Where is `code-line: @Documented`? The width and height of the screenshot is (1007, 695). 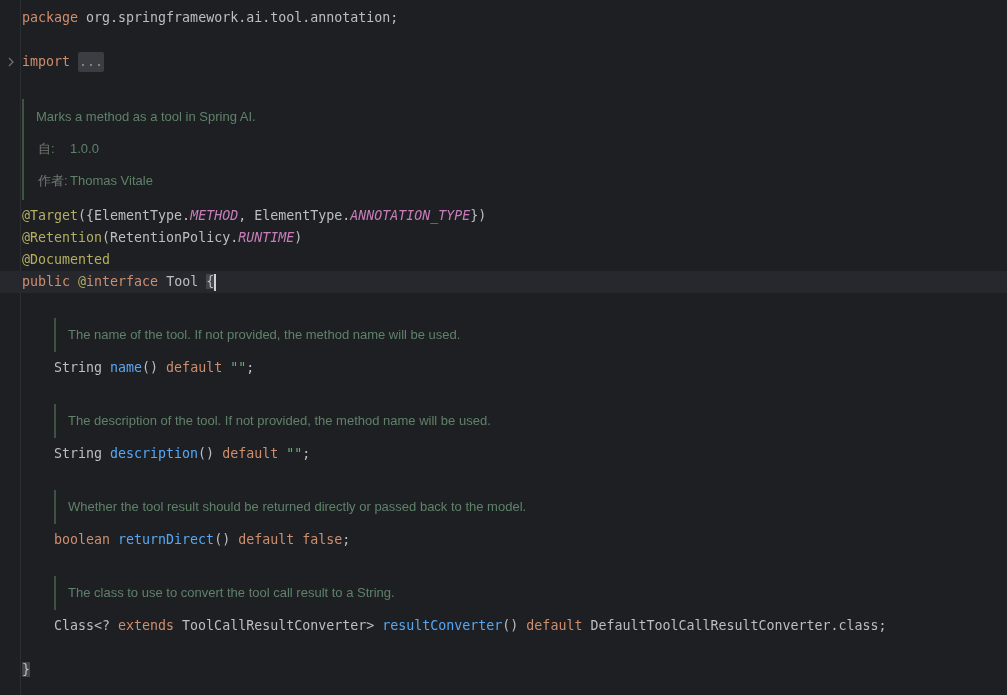
code-line: @Documented is located at coordinates (66, 260).